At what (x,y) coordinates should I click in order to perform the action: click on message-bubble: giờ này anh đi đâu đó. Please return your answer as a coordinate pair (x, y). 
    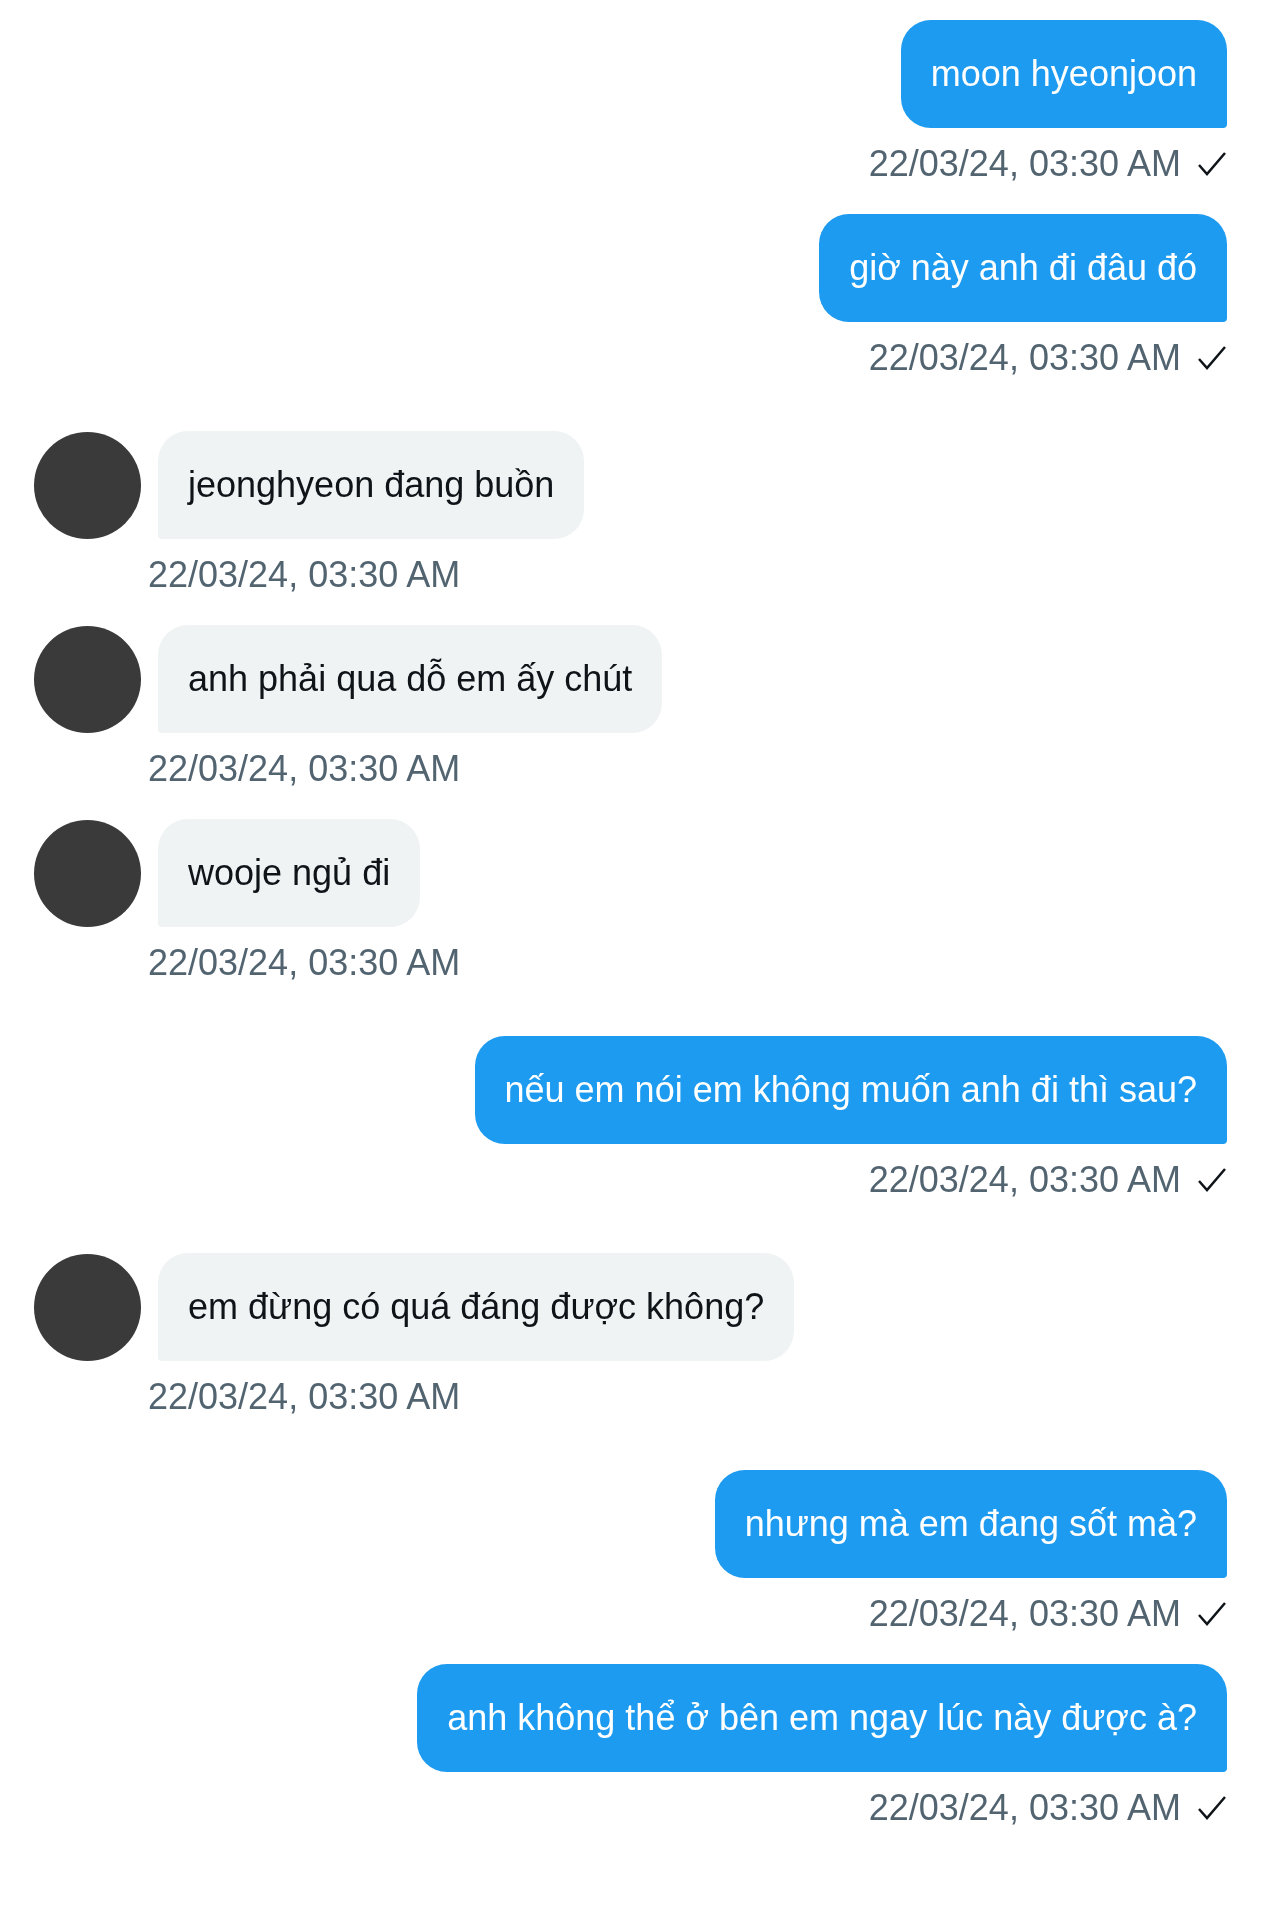
    Looking at the image, I should click on (1023, 268).